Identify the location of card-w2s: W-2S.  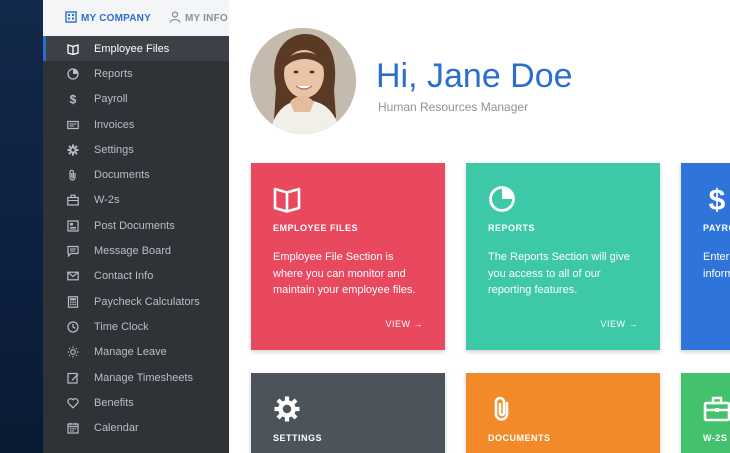
(705, 413).